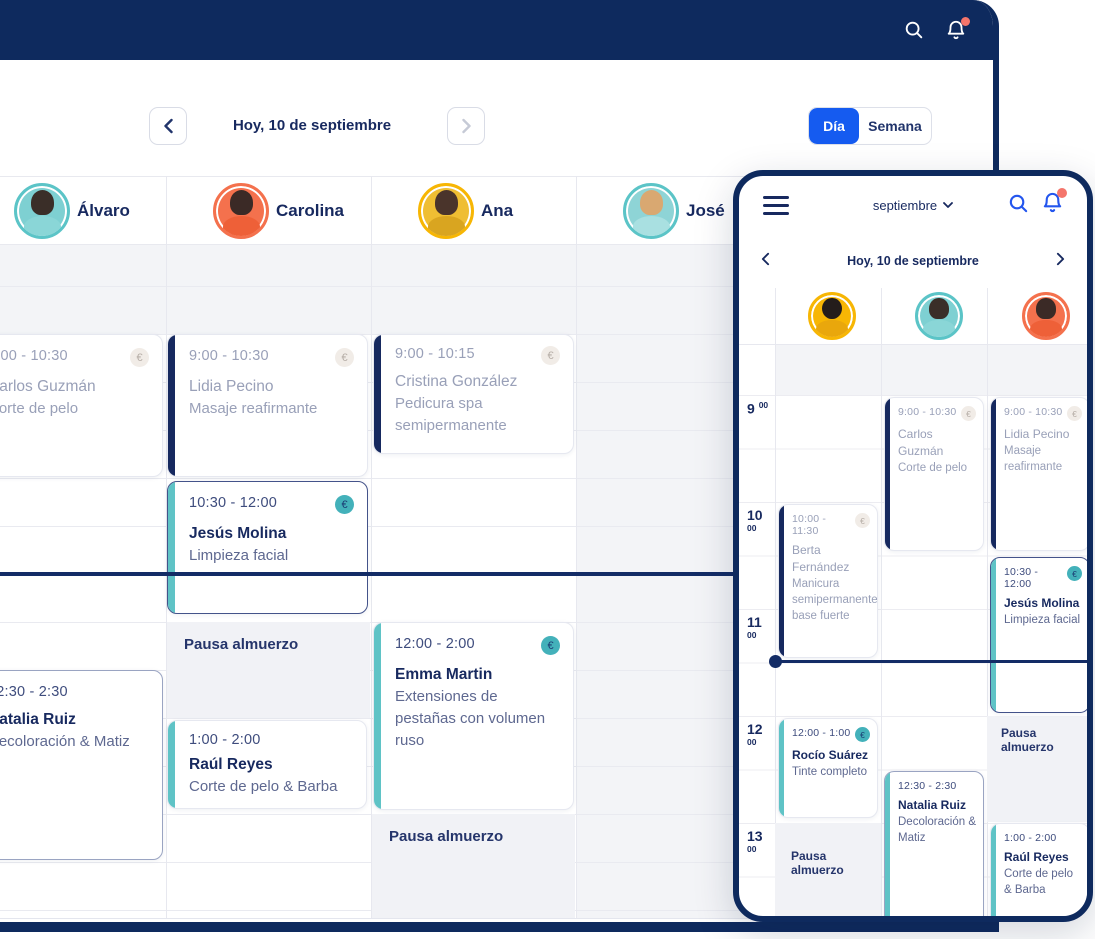 The image size is (1095, 939). I want to click on view-toggle: Día Semana, so click(870, 126).